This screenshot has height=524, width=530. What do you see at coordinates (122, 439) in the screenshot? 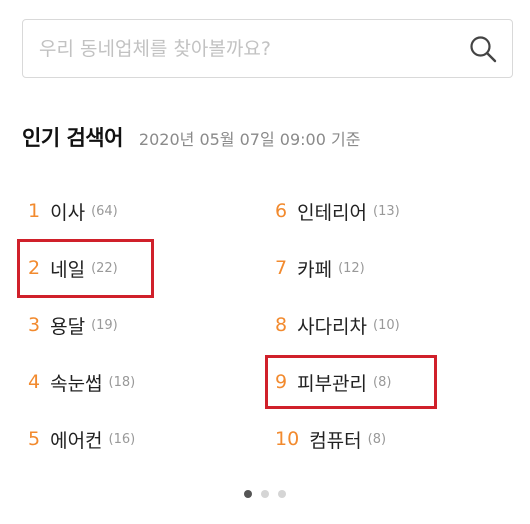
I see `rank-count: (16)` at bounding box center [122, 439].